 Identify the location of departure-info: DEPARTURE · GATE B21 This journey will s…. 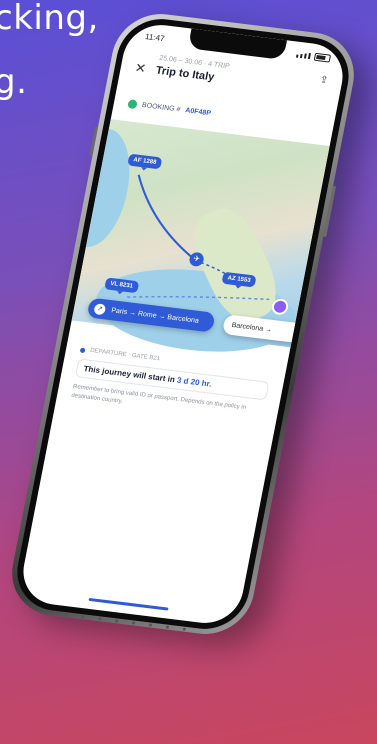
(171, 385).